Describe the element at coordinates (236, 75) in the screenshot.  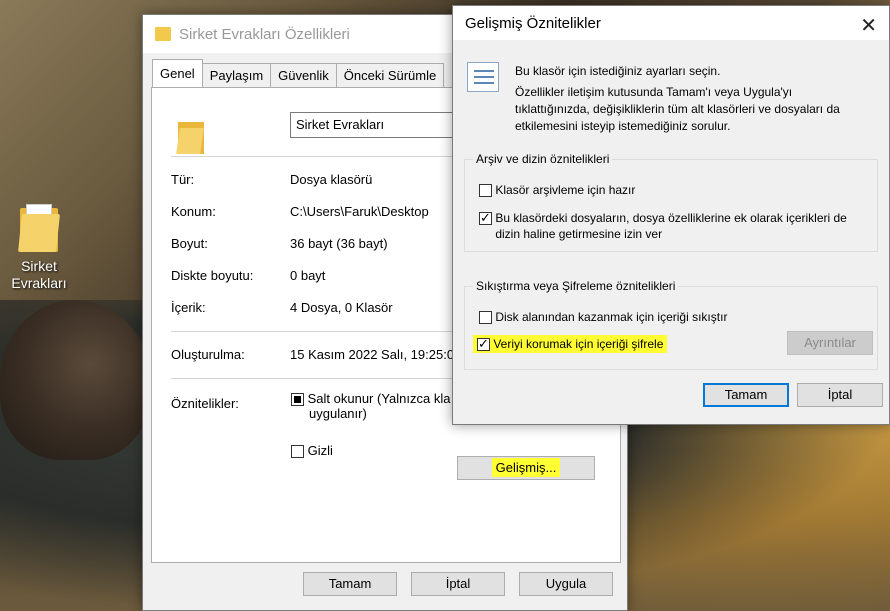
I see `tab-sharing: Paylaşım` at that location.